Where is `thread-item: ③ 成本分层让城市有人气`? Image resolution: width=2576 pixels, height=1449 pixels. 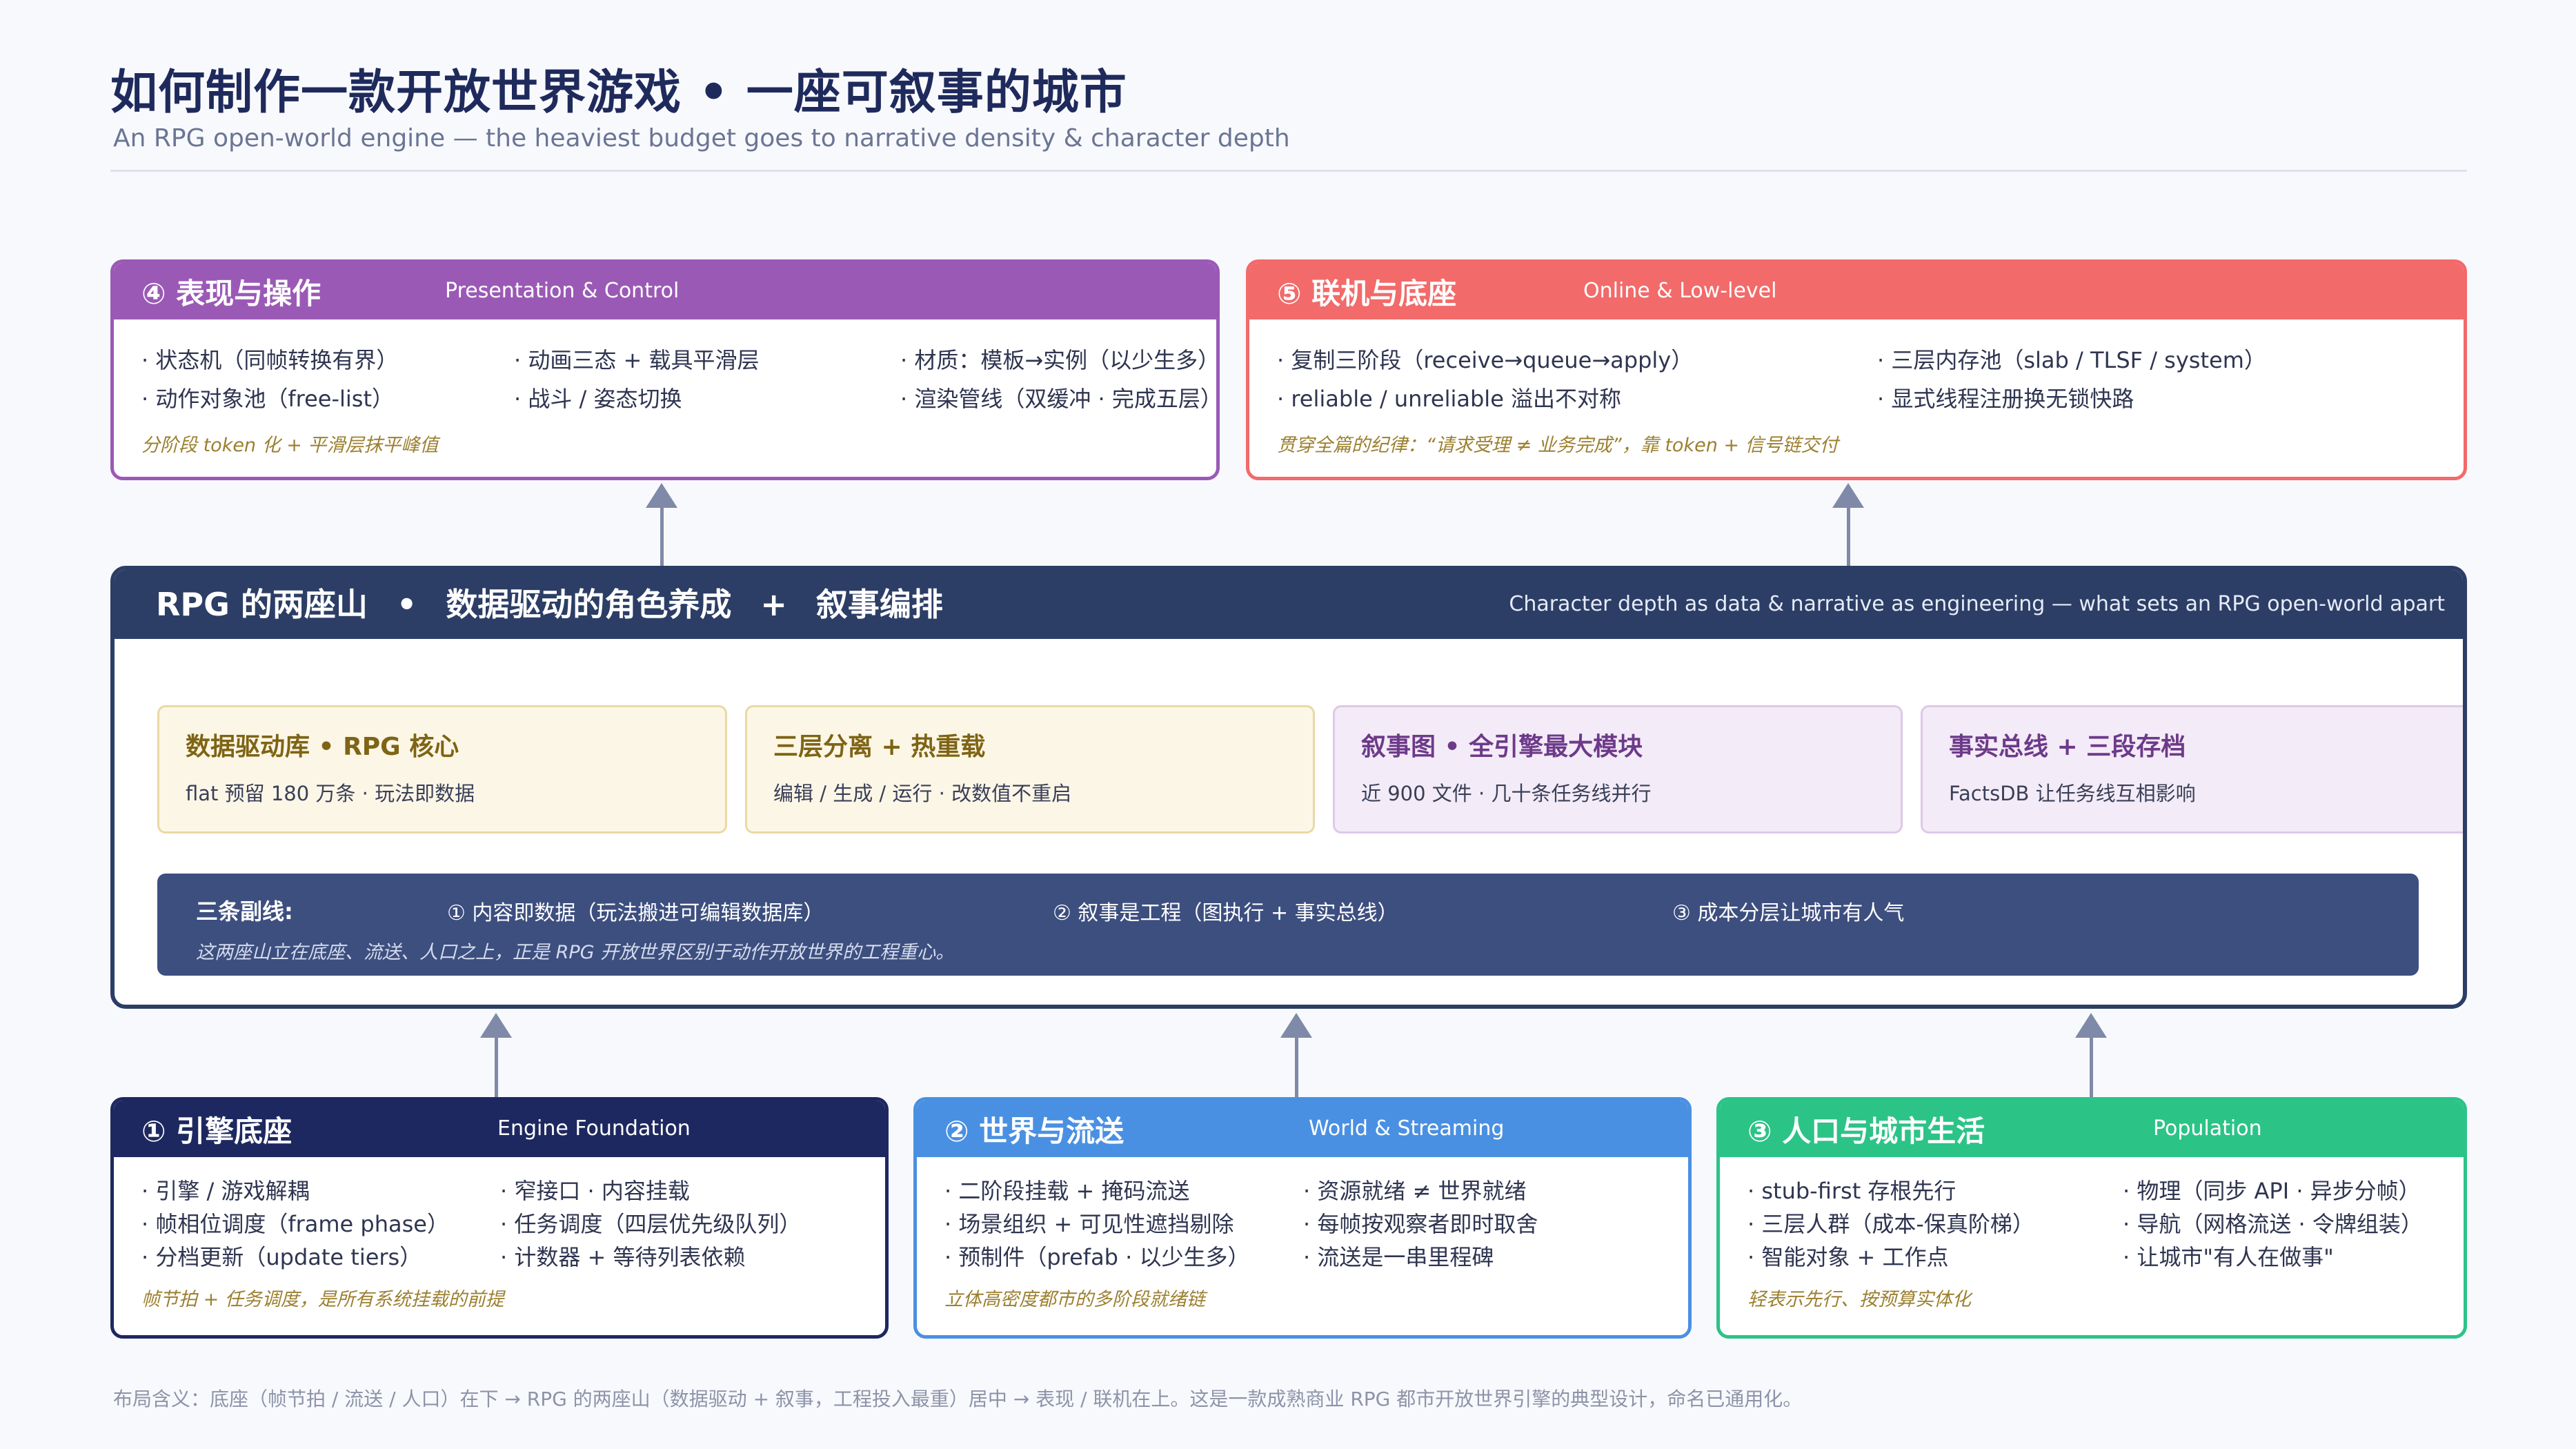 thread-item: ③ 成本分层让城市有人气 is located at coordinates (1788, 913).